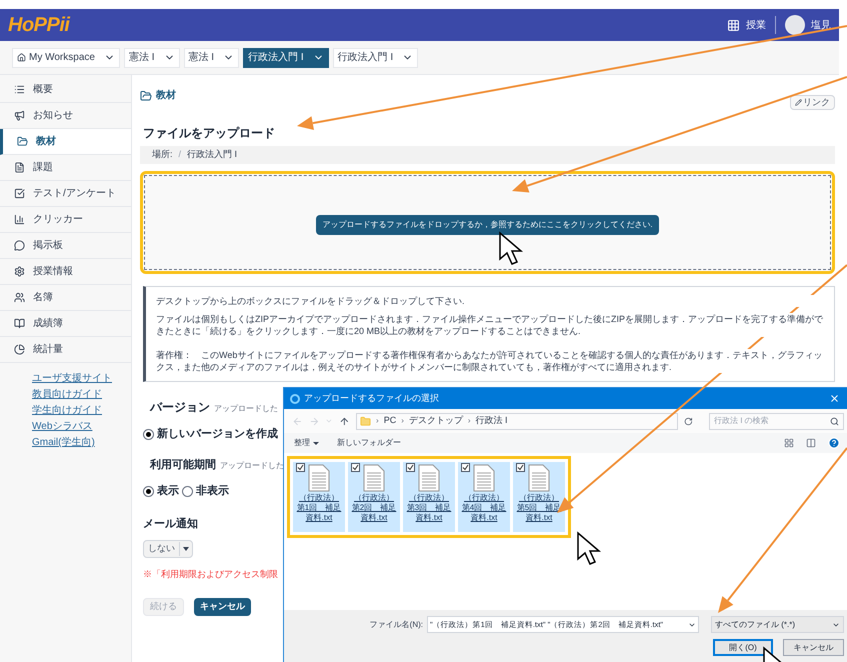  I want to click on section-title: 教材, so click(166, 95).